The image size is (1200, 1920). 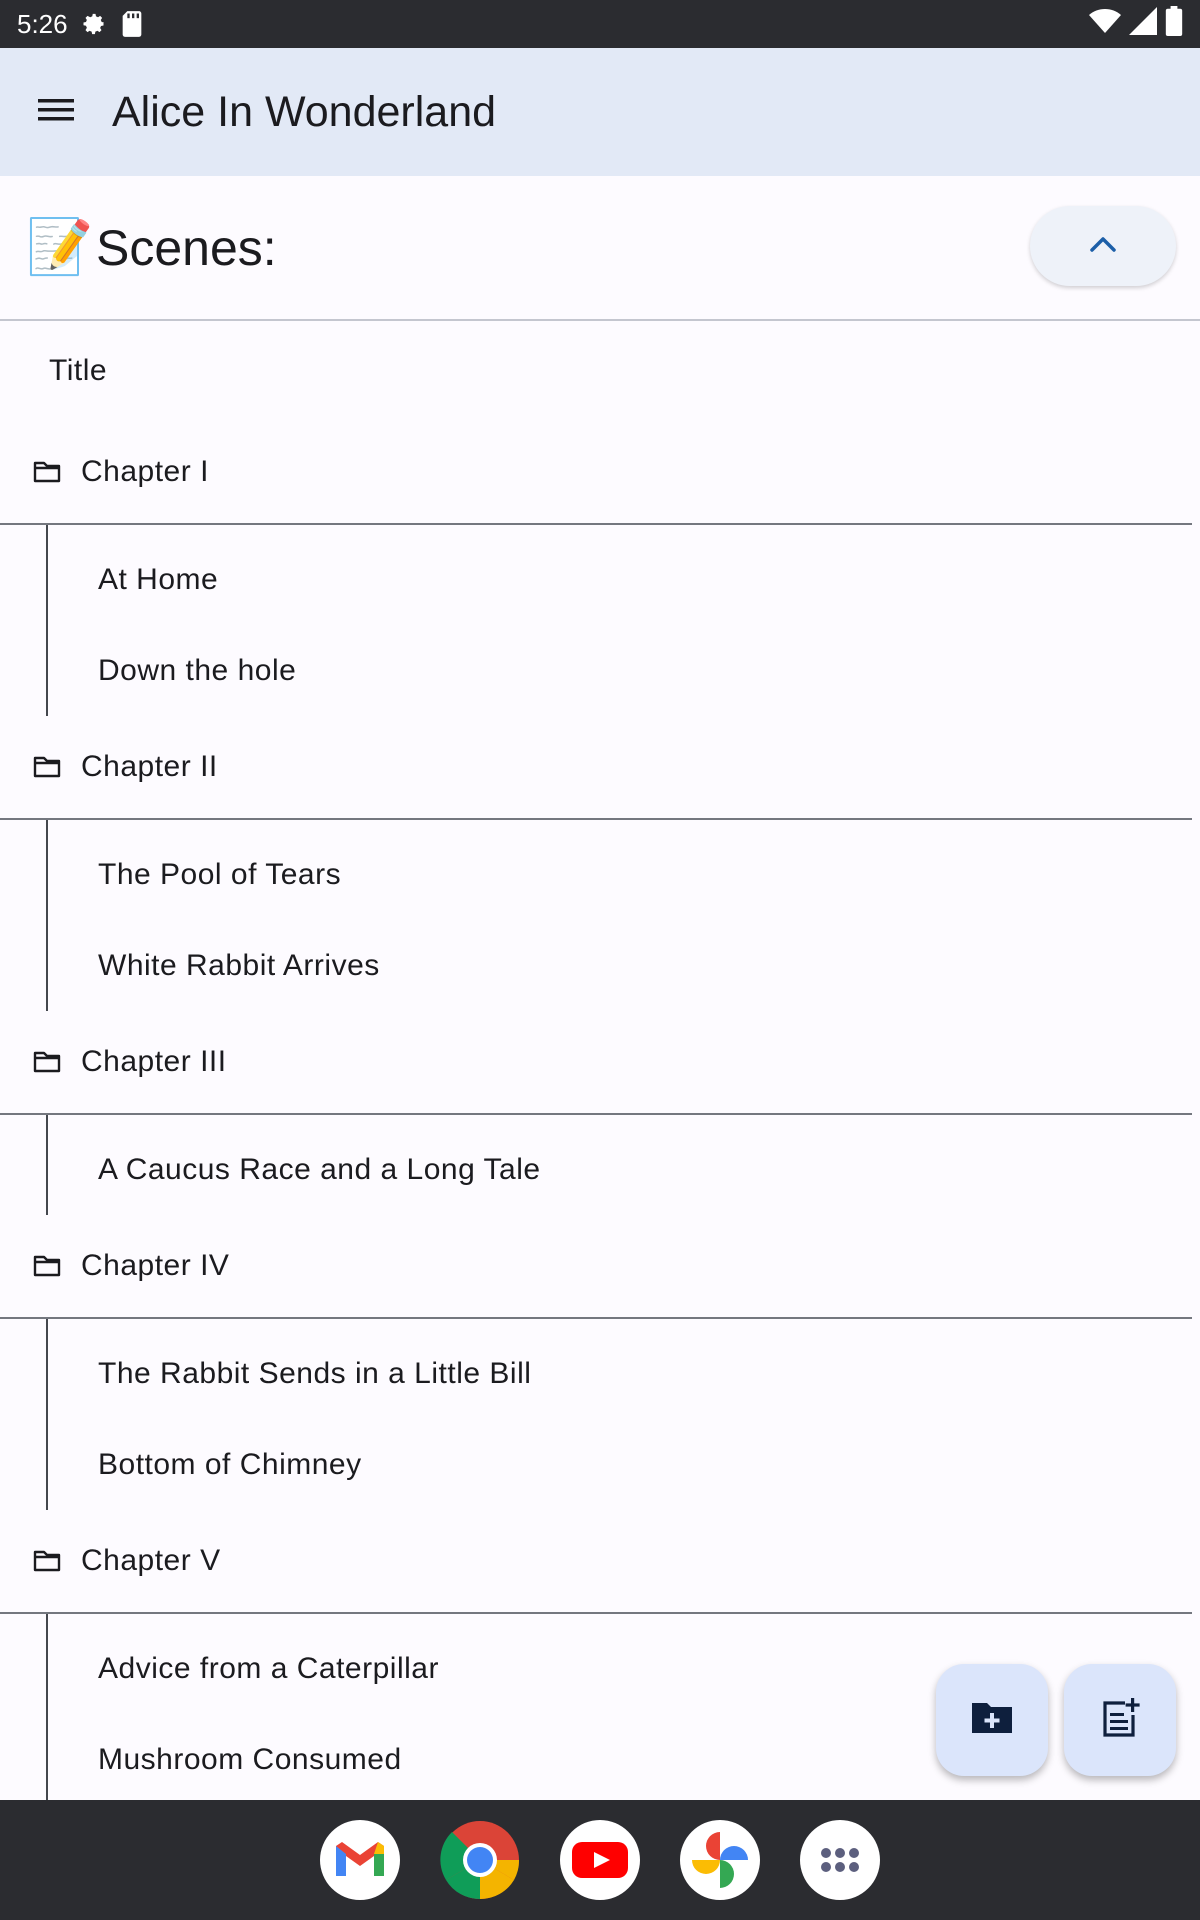 I want to click on new-folder-button, so click(x=992, y=1720).